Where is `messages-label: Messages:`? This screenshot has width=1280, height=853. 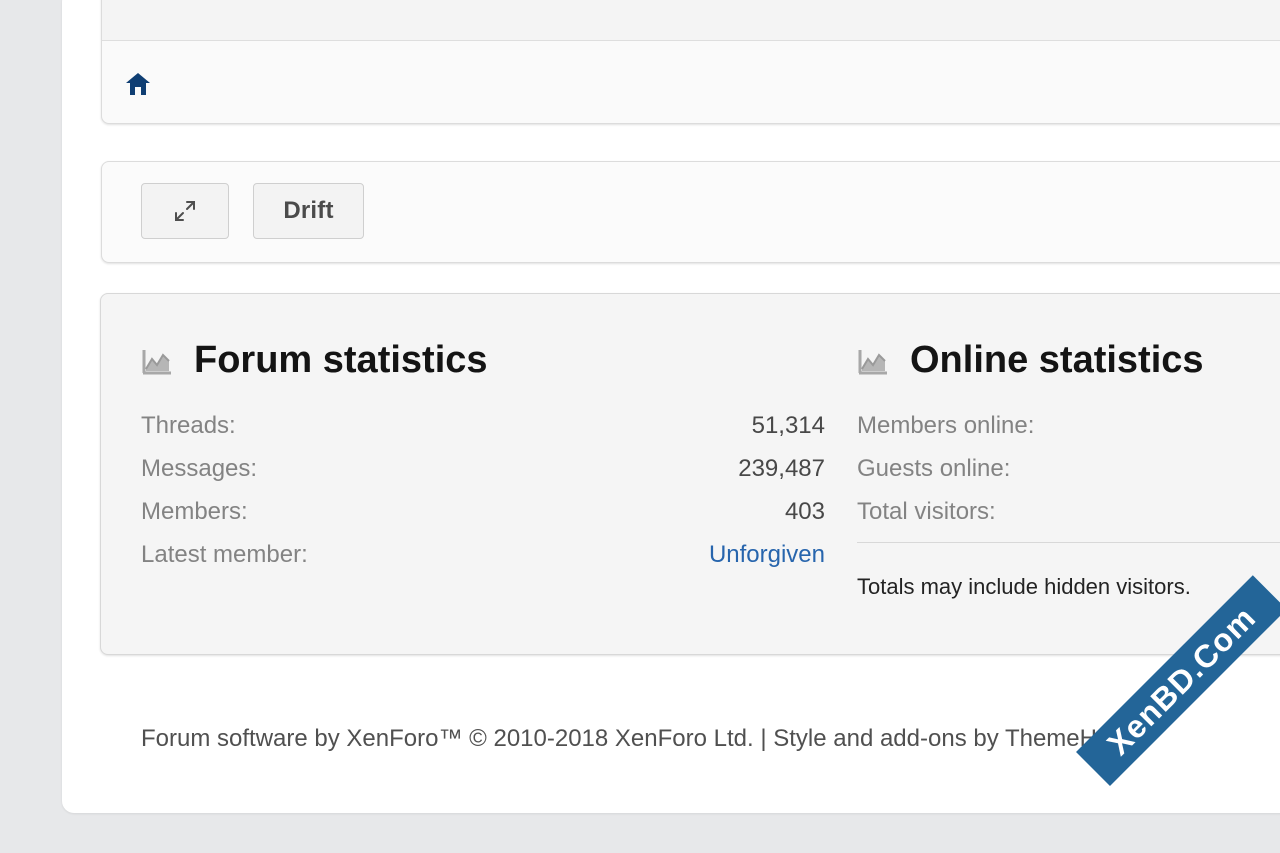
messages-label: Messages: is located at coordinates (199, 468).